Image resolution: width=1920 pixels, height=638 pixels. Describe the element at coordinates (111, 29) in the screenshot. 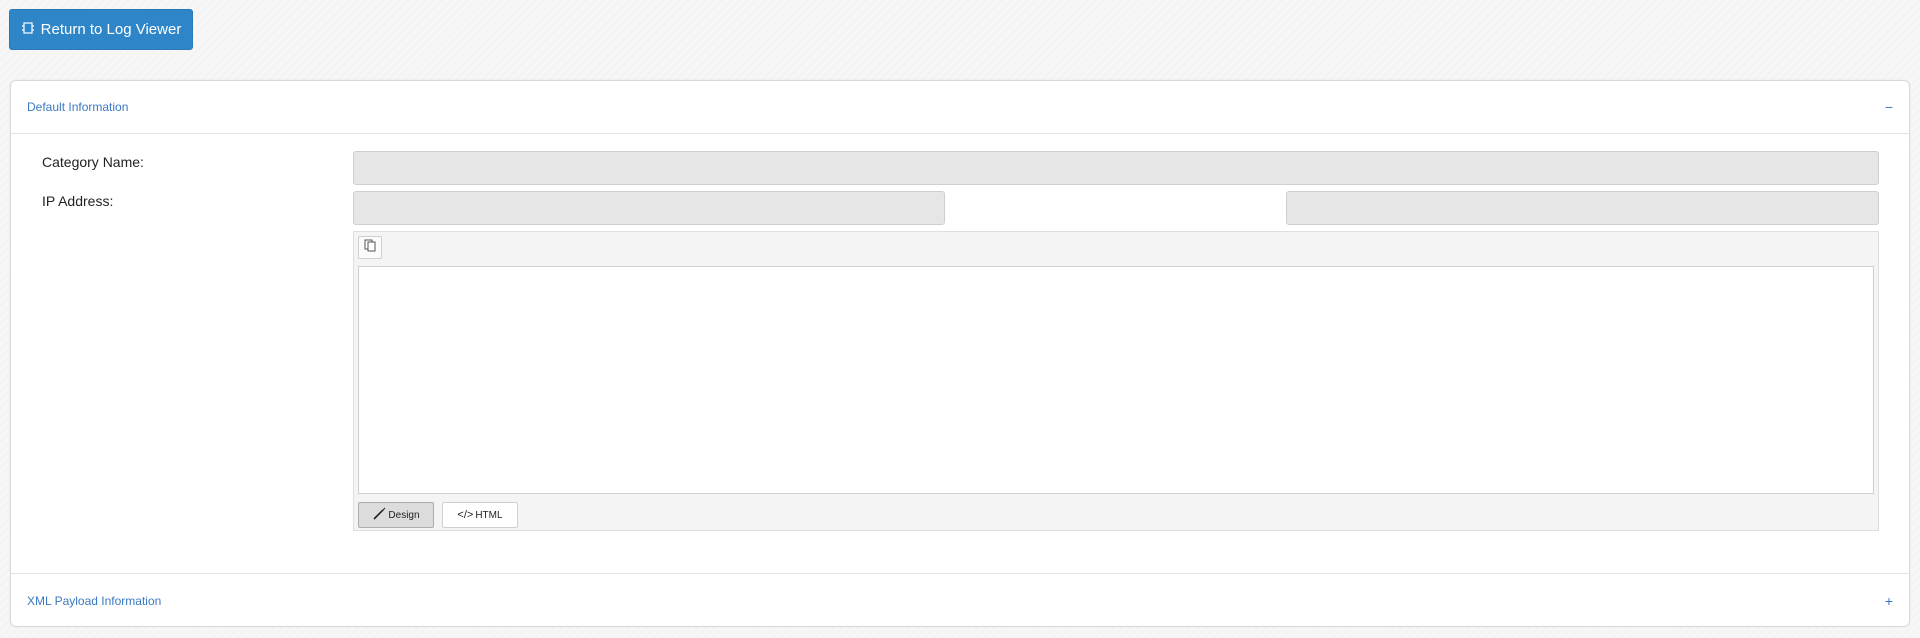

I see `return-button-label: Return to Log Viewer` at that location.